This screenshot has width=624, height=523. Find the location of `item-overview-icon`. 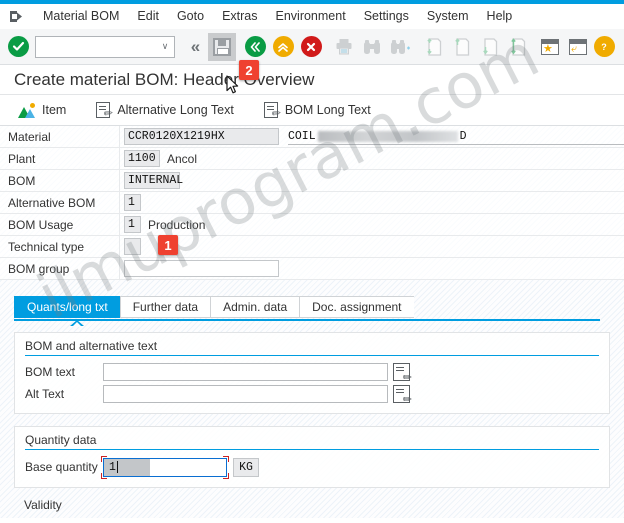

item-overview-icon is located at coordinates (26, 110).